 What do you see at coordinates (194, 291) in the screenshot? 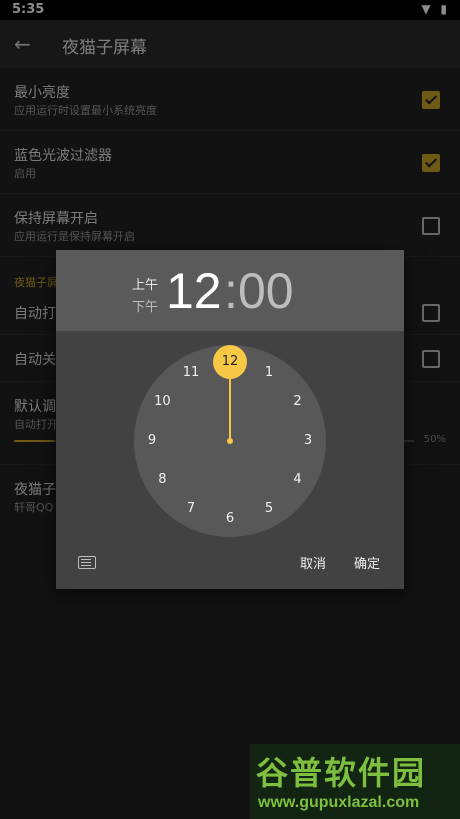
I see `hour-display: 12` at bounding box center [194, 291].